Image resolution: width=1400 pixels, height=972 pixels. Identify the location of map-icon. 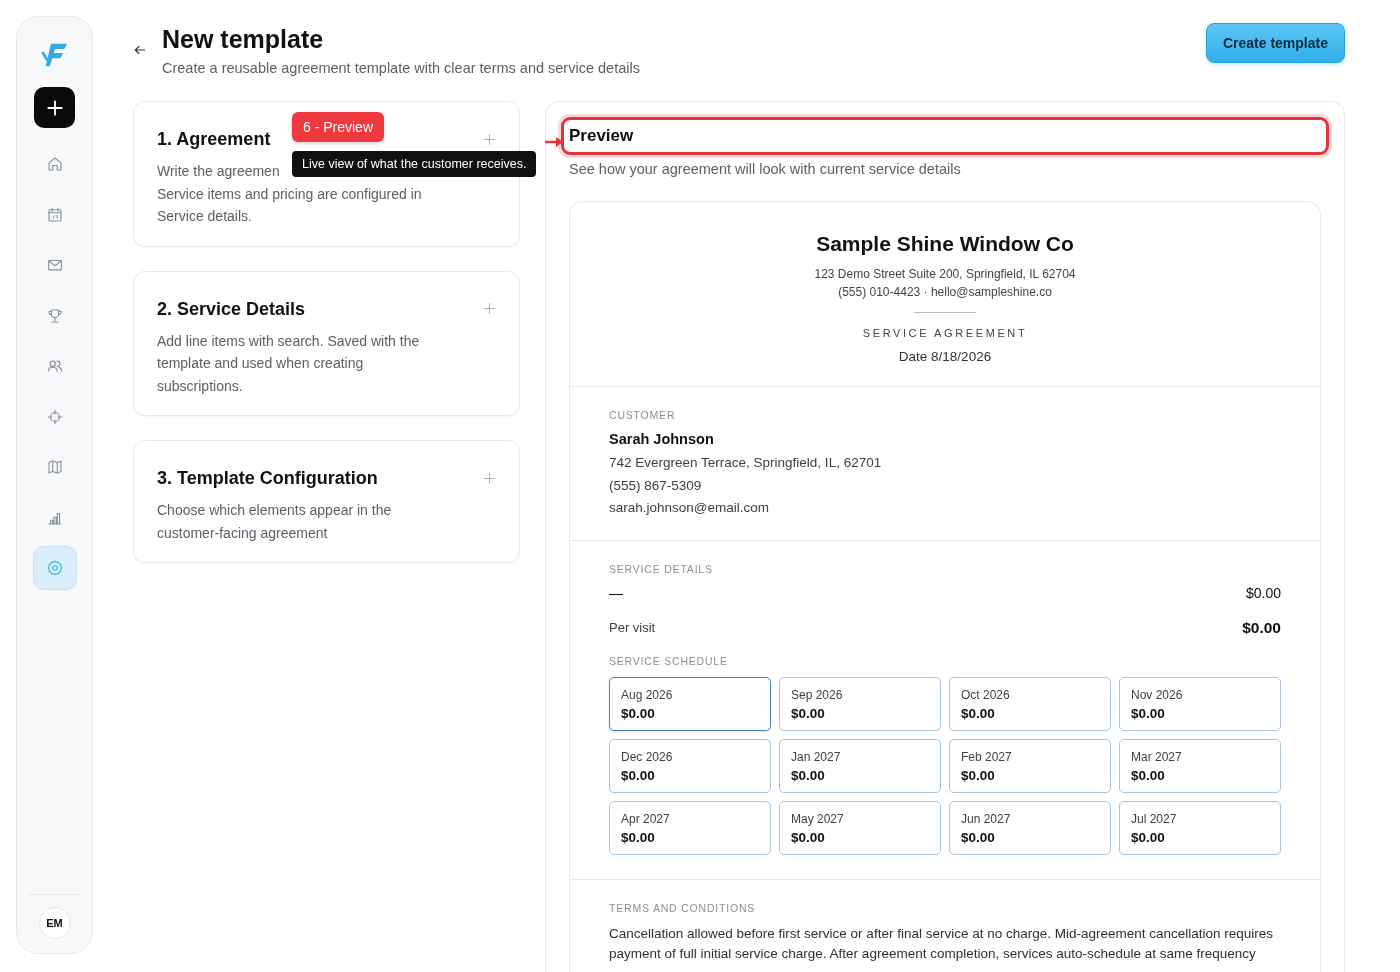
(54, 467).